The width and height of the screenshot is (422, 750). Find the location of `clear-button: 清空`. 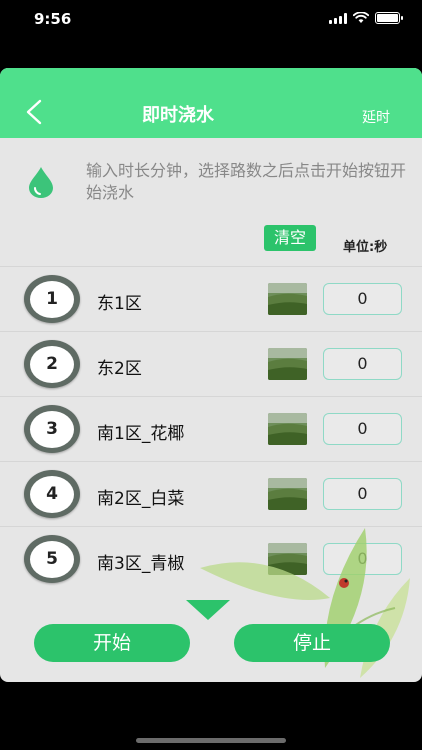

clear-button: 清空 is located at coordinates (290, 238).